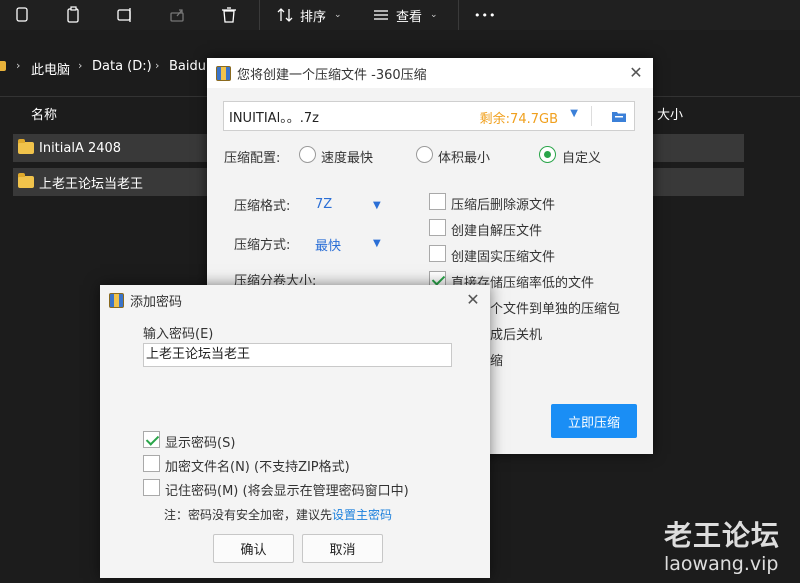 The image size is (800, 583). What do you see at coordinates (503, 257) in the screenshot?
I see `checkbox-solid-label: 创建固实压缩文件` at bounding box center [503, 257].